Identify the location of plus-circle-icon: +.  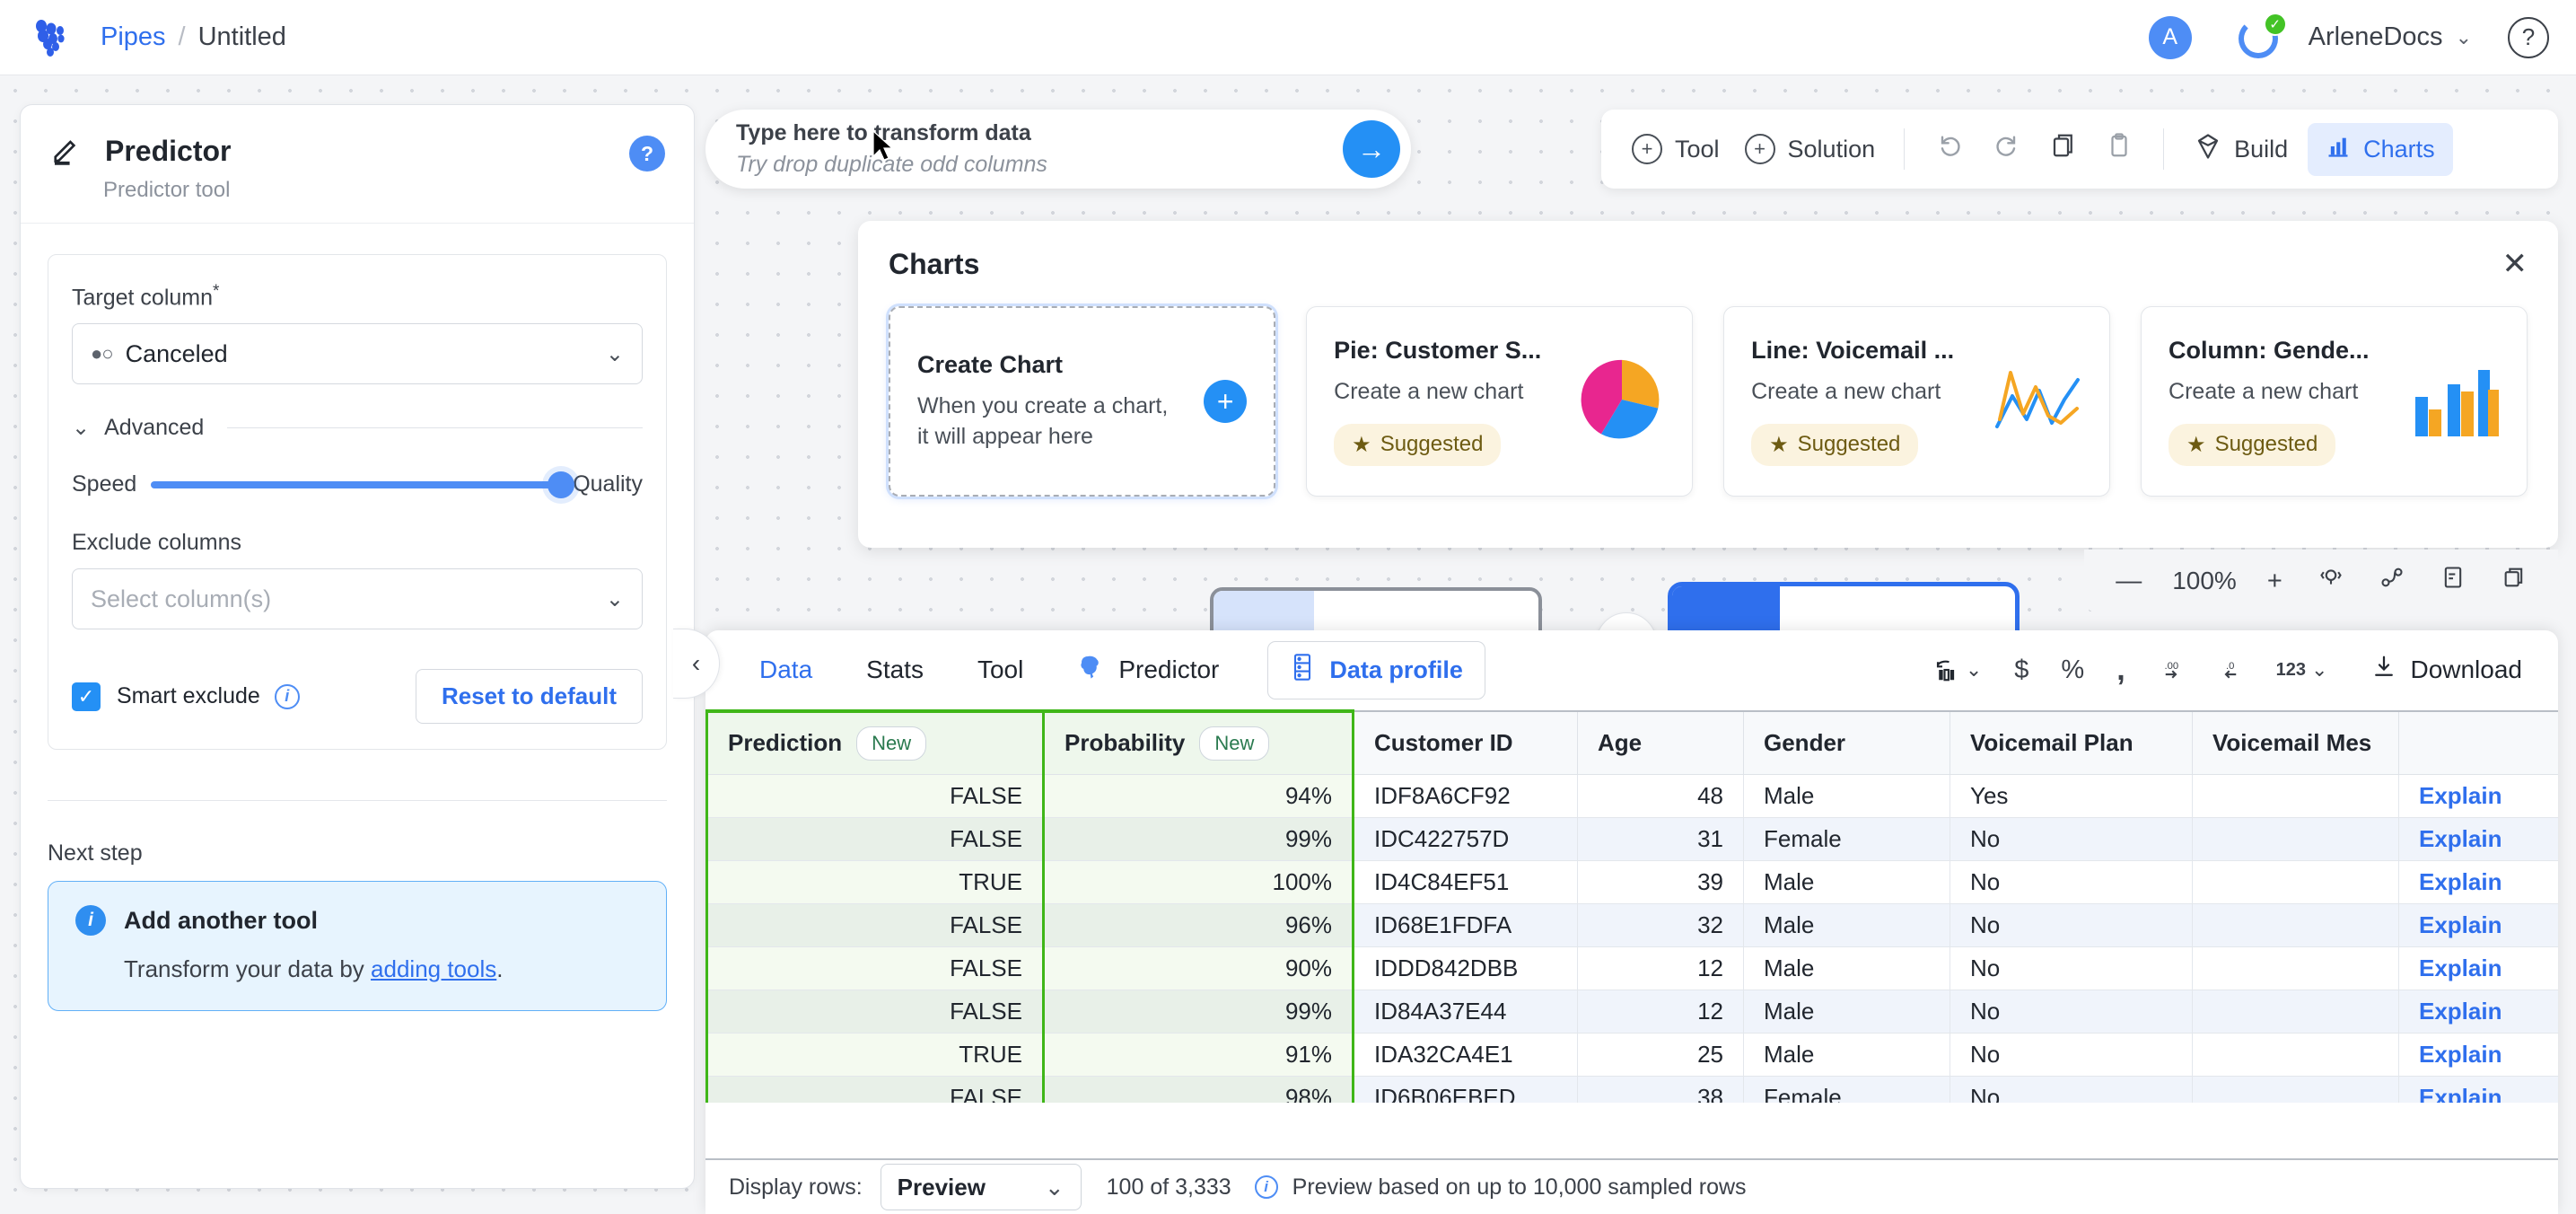
(1226, 401).